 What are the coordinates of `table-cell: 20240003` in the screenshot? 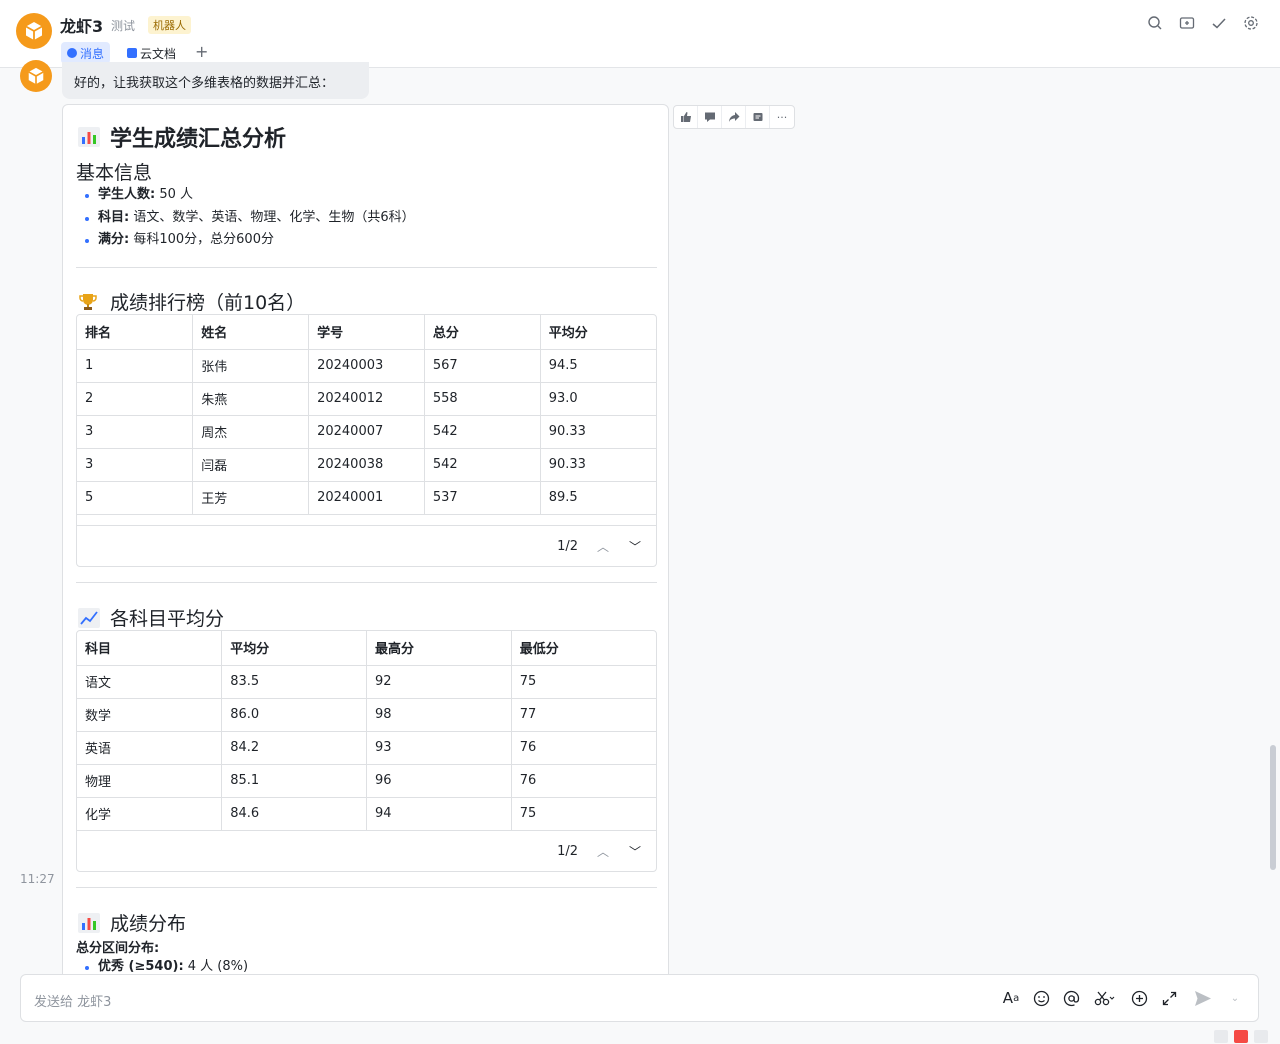 It's located at (366, 366).